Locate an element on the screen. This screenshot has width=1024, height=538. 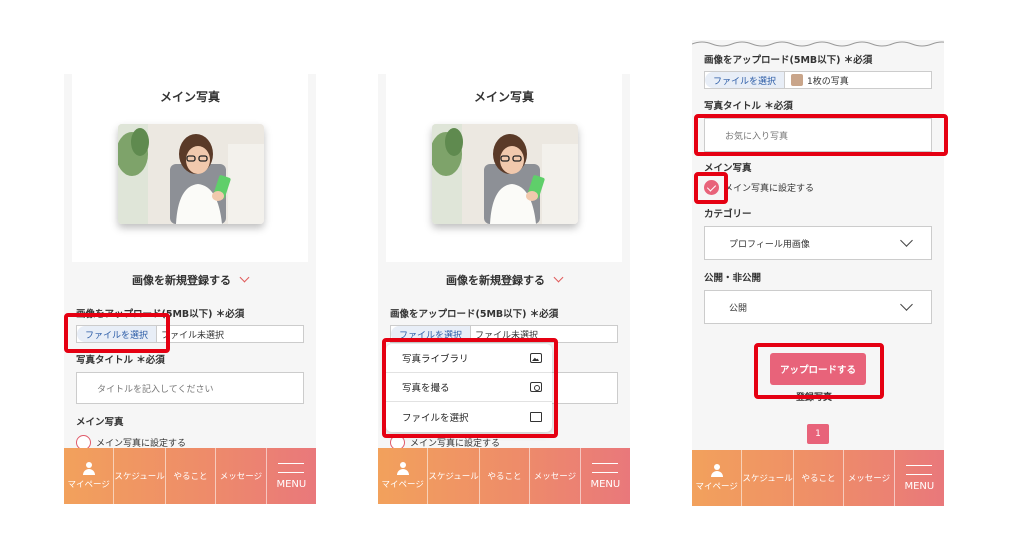
category-value: プロフィール用画像 is located at coordinates (769, 244).